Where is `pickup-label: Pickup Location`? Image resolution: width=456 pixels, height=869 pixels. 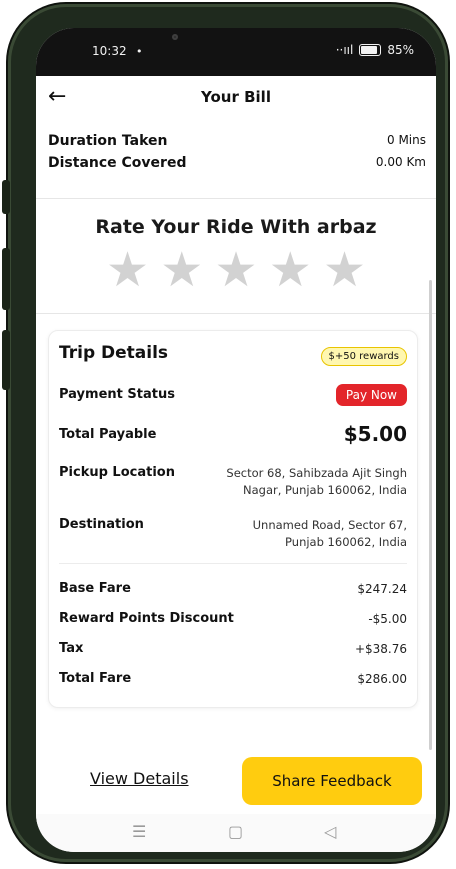 pickup-label: Pickup Location is located at coordinates (117, 472).